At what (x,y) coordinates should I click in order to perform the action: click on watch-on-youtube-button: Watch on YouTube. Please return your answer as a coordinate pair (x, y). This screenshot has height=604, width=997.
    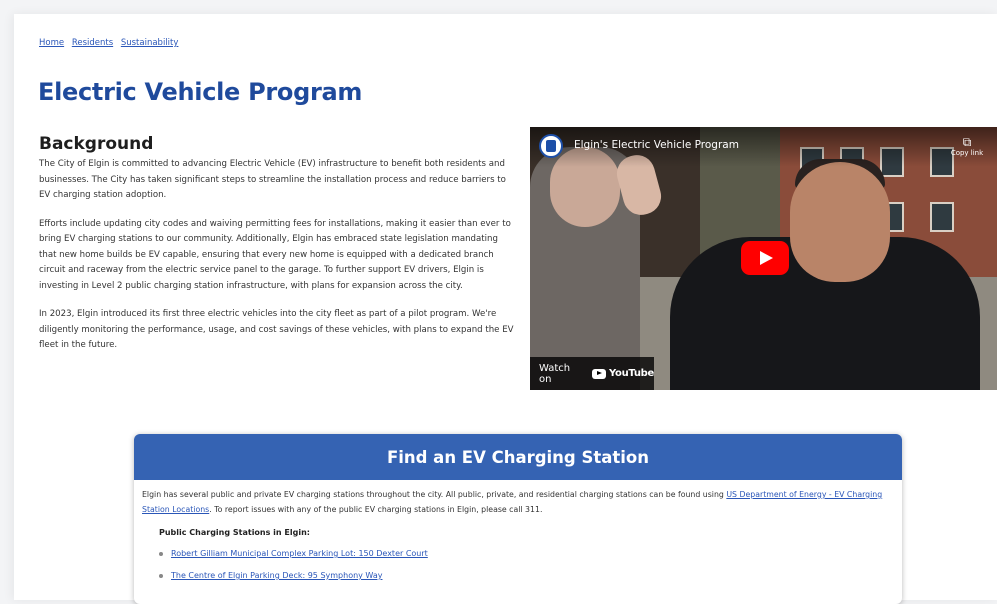
    Looking at the image, I should click on (592, 373).